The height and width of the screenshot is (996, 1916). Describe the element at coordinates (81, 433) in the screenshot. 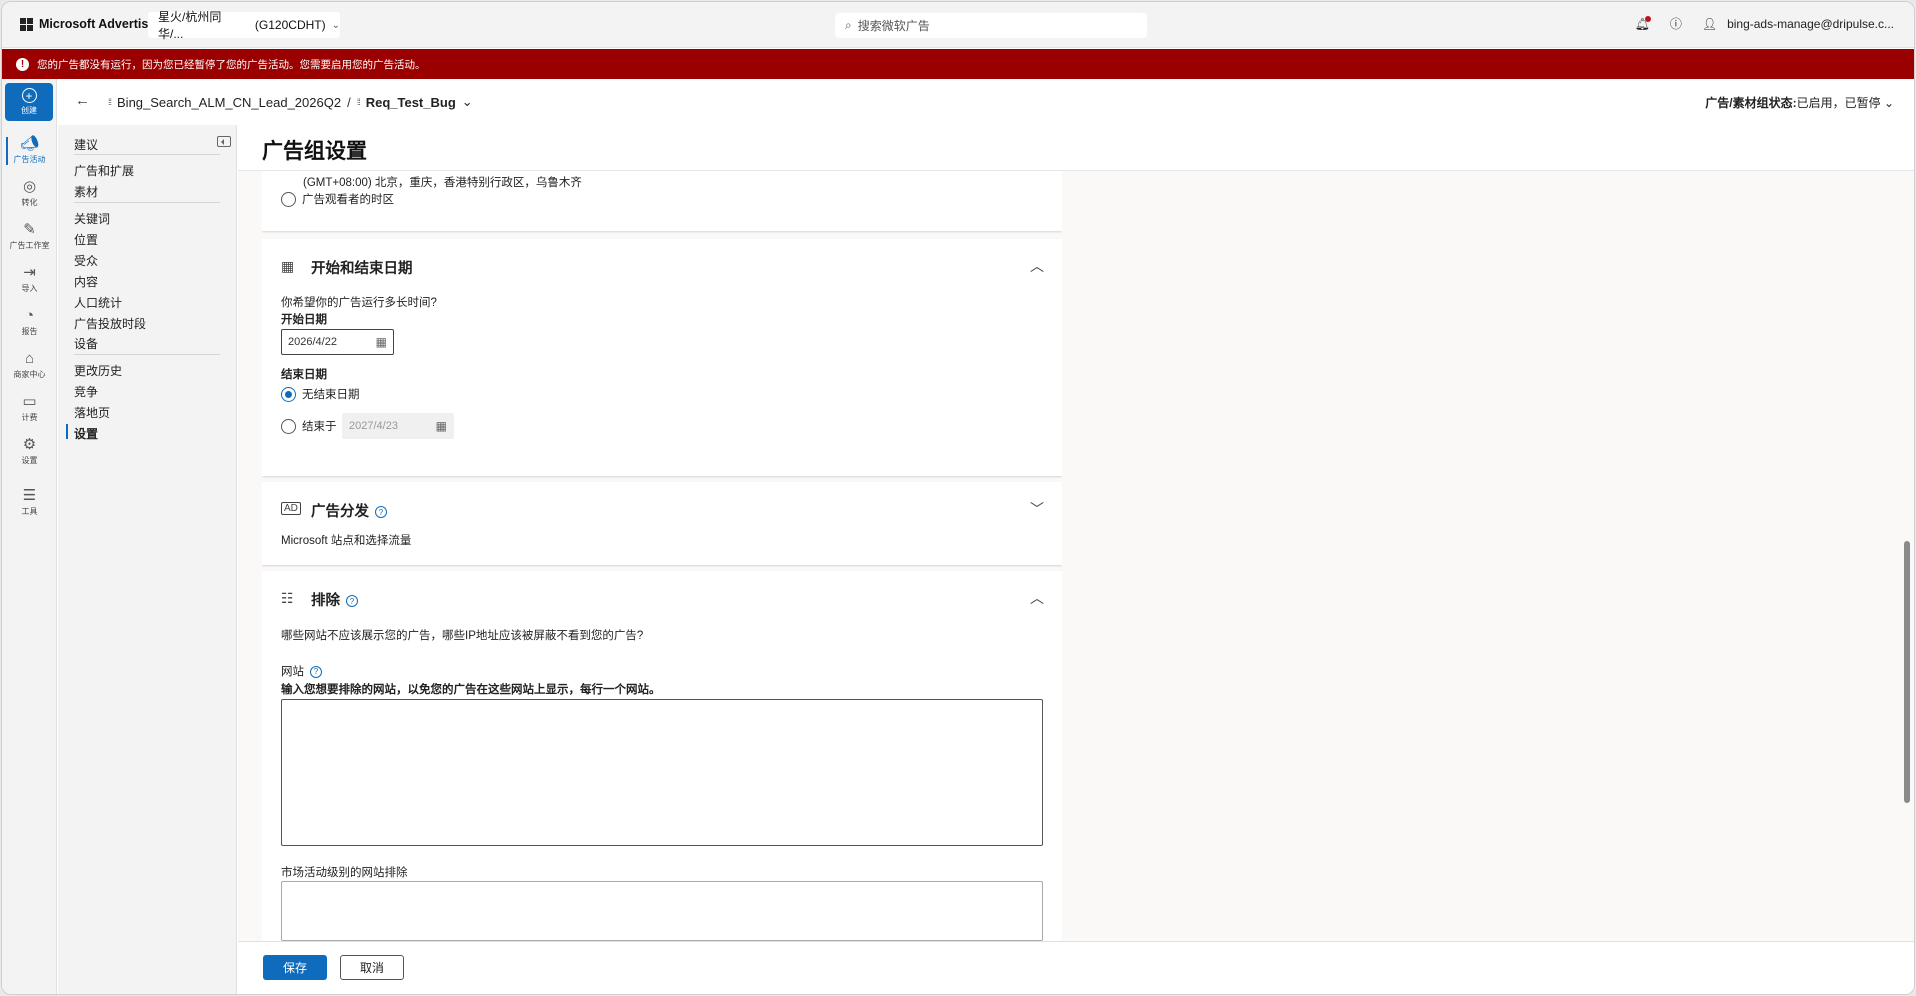

I see `nav-item-settings: 设置` at that location.